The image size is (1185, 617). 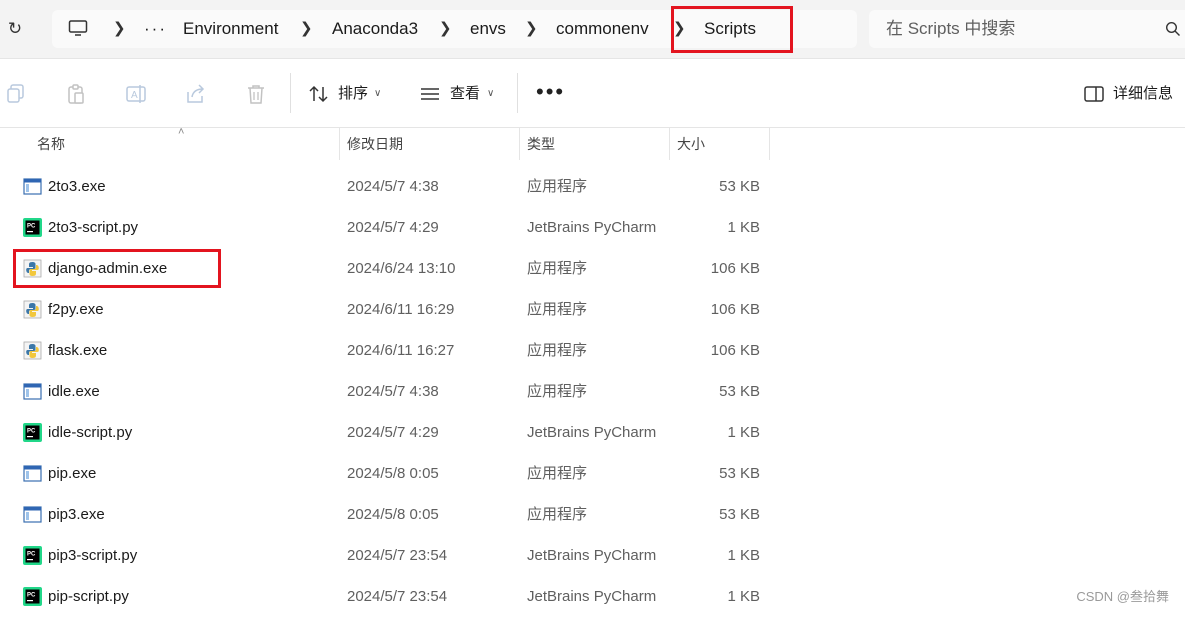 What do you see at coordinates (76, 309) in the screenshot?
I see `file-name: f2py.exe` at bounding box center [76, 309].